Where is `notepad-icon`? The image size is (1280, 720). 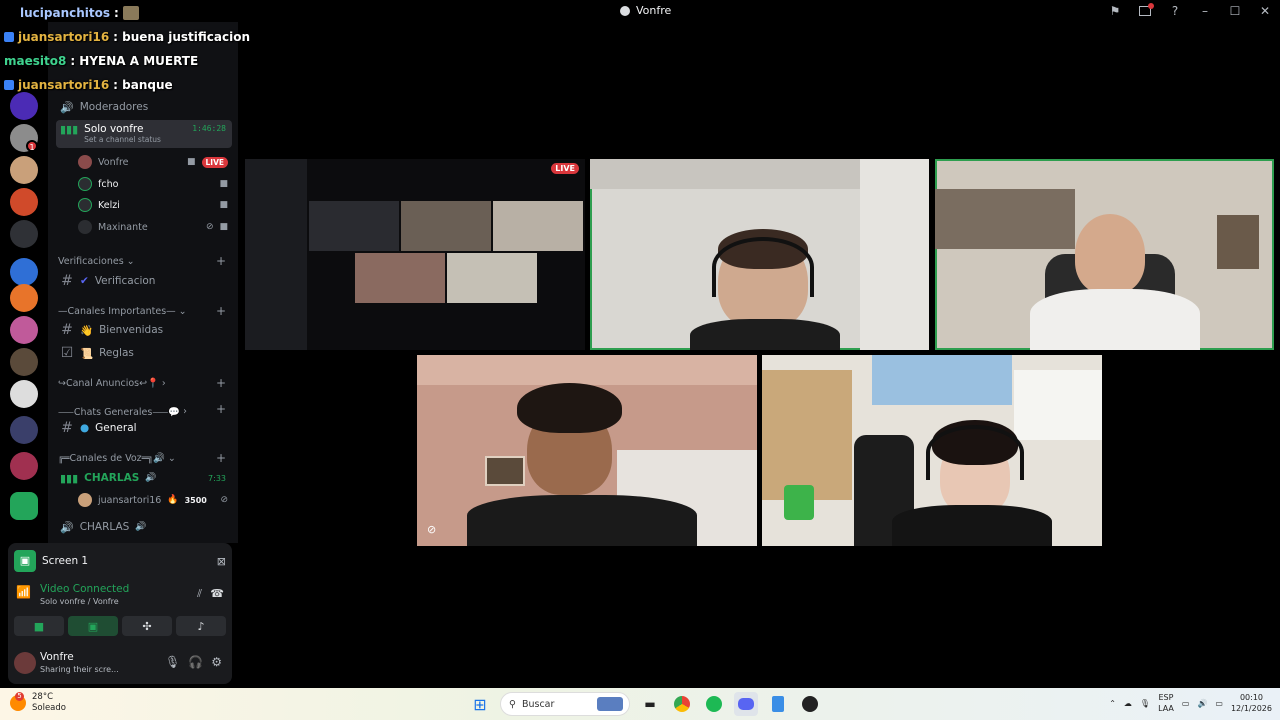 notepad-icon is located at coordinates (778, 704).